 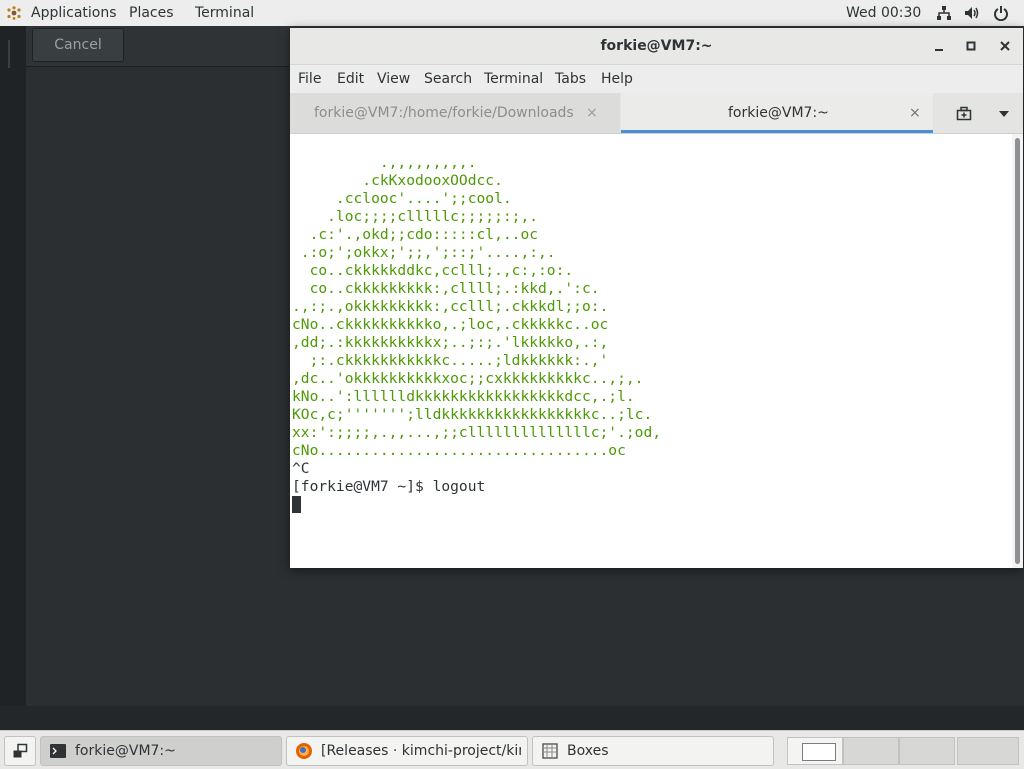 What do you see at coordinates (653, 751) in the screenshot?
I see `taskbar-item-boxes: Boxes` at bounding box center [653, 751].